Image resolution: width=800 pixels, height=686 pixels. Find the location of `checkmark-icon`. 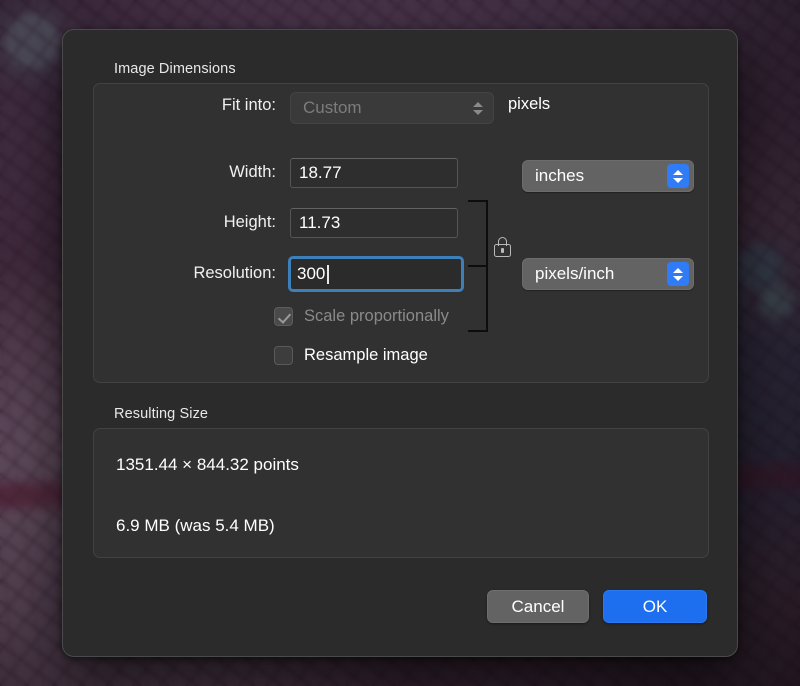

checkmark-icon is located at coordinates (283, 316).